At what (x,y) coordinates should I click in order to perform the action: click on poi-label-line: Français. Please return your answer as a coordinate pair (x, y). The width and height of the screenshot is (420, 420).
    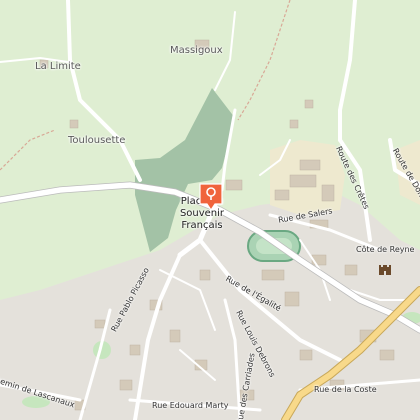
    Looking at the image, I should click on (202, 225).